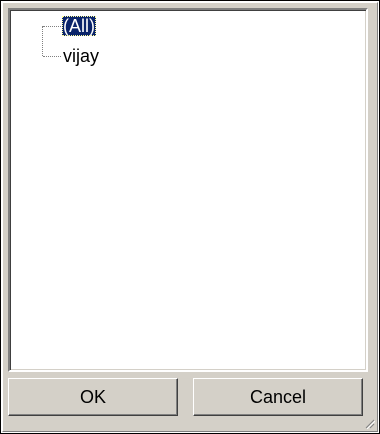 Image resolution: width=380 pixels, height=434 pixels. I want to click on tree-connector-vertical, so click(42, 41).